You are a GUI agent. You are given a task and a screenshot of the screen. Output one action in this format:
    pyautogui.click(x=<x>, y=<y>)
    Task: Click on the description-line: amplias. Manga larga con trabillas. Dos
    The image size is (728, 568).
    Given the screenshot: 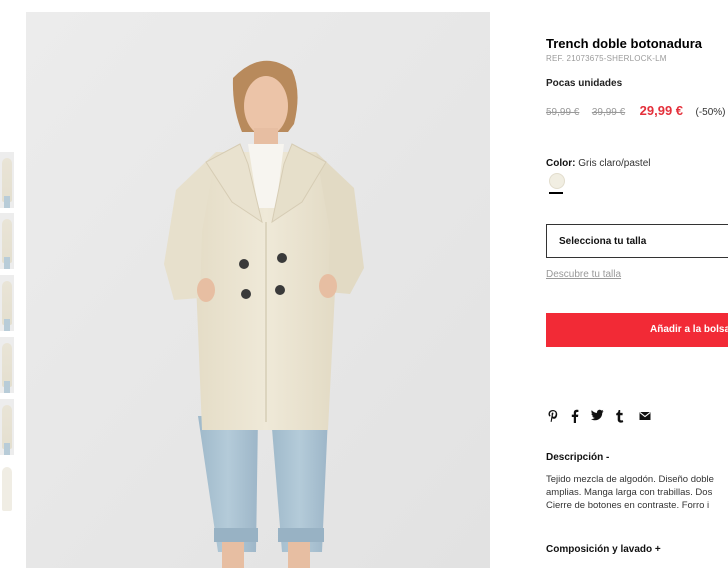 What is the action you would take?
    pyautogui.click(x=629, y=492)
    